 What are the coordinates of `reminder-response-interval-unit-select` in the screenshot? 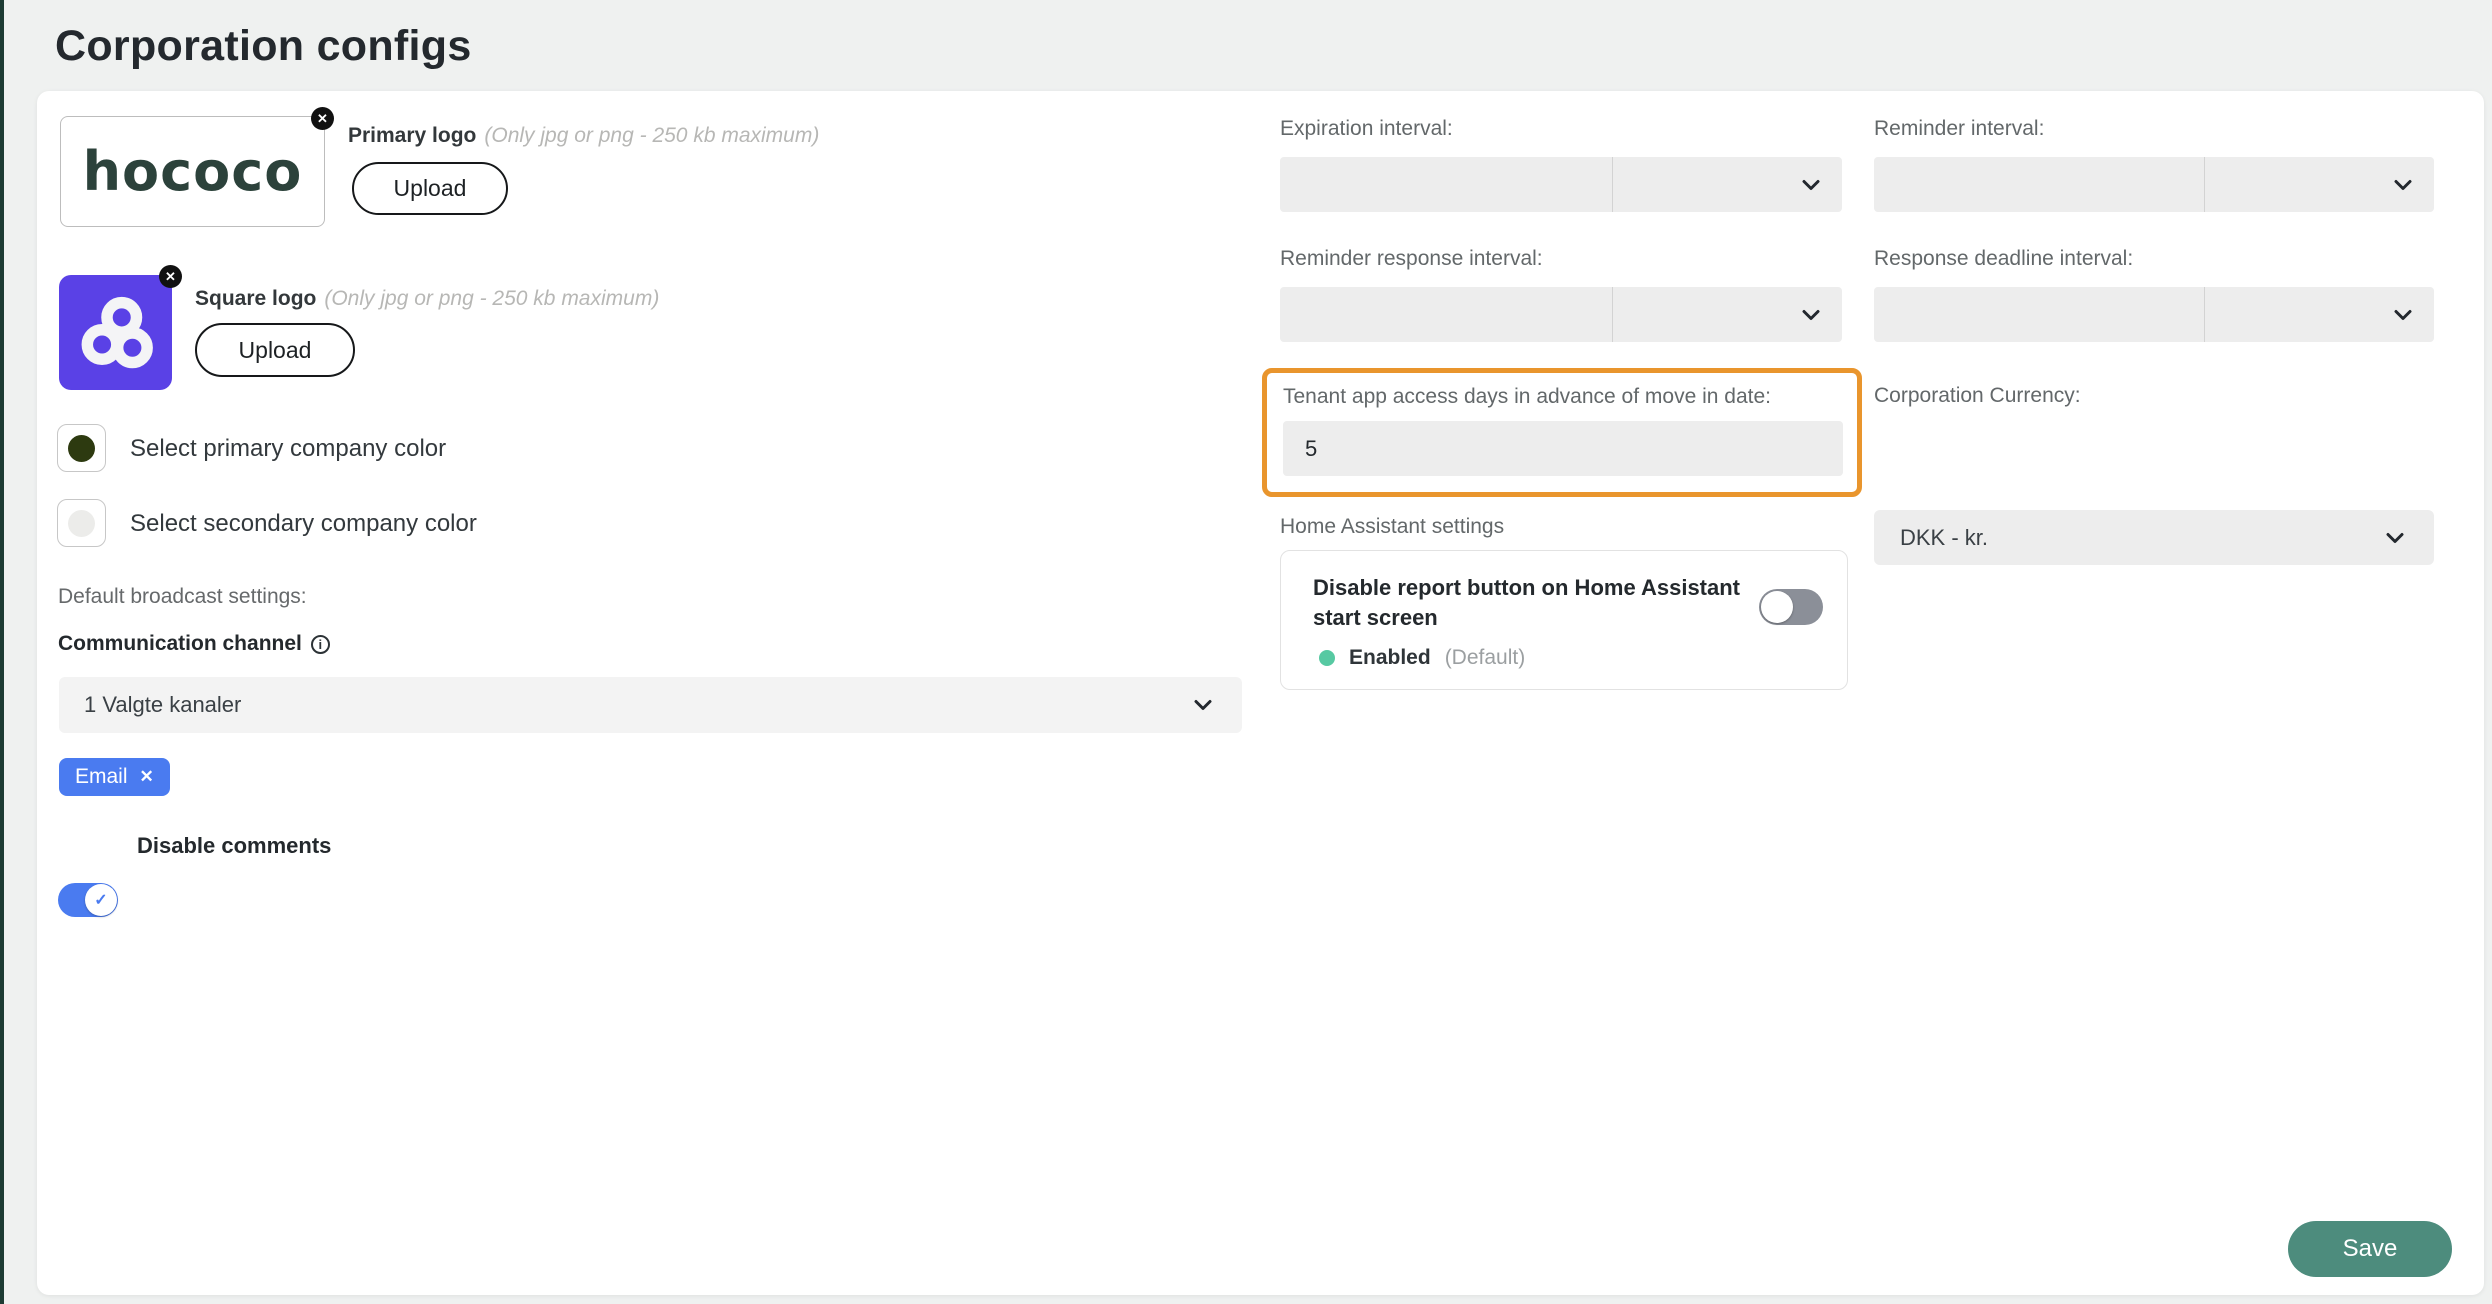 It's located at (1726, 314).